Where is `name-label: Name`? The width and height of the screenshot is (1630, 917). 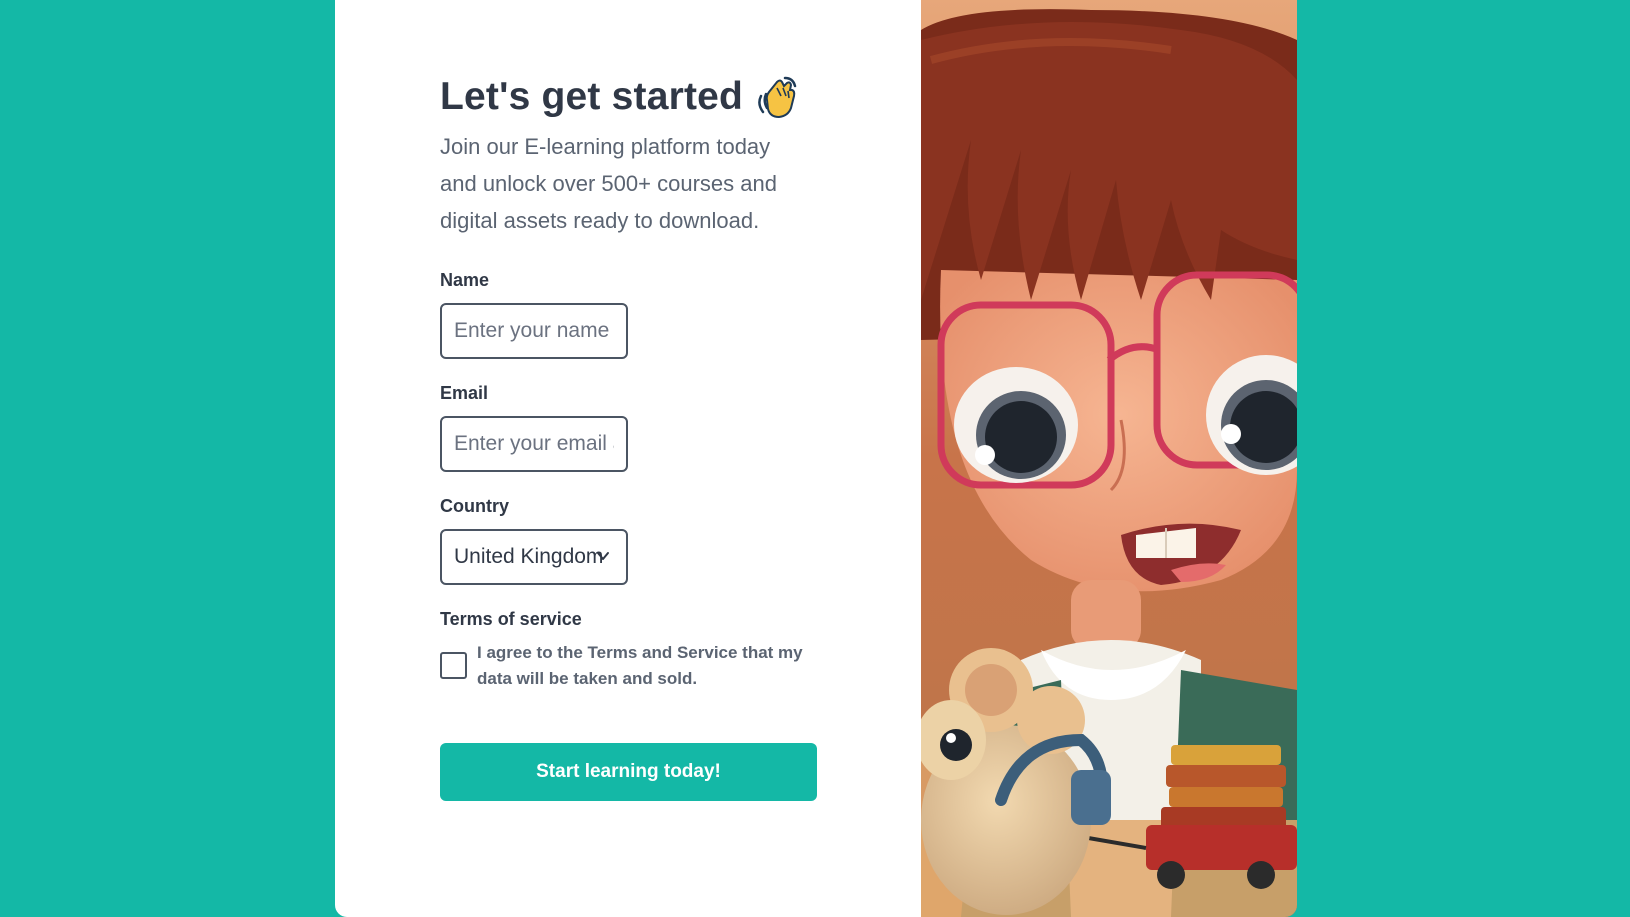 name-label: Name is located at coordinates (465, 280).